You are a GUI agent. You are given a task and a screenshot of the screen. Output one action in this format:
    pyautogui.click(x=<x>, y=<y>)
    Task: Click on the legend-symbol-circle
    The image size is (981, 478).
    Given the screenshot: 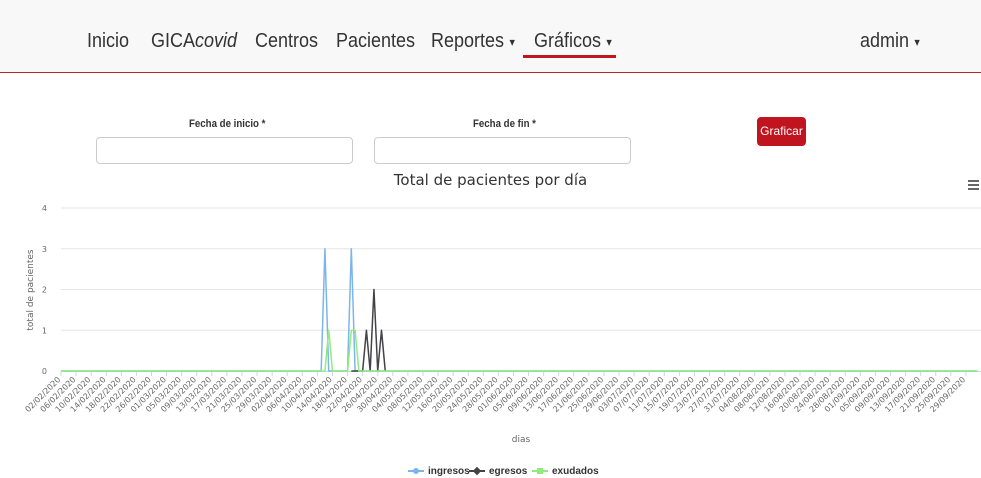 What is the action you would take?
    pyautogui.click(x=416, y=471)
    